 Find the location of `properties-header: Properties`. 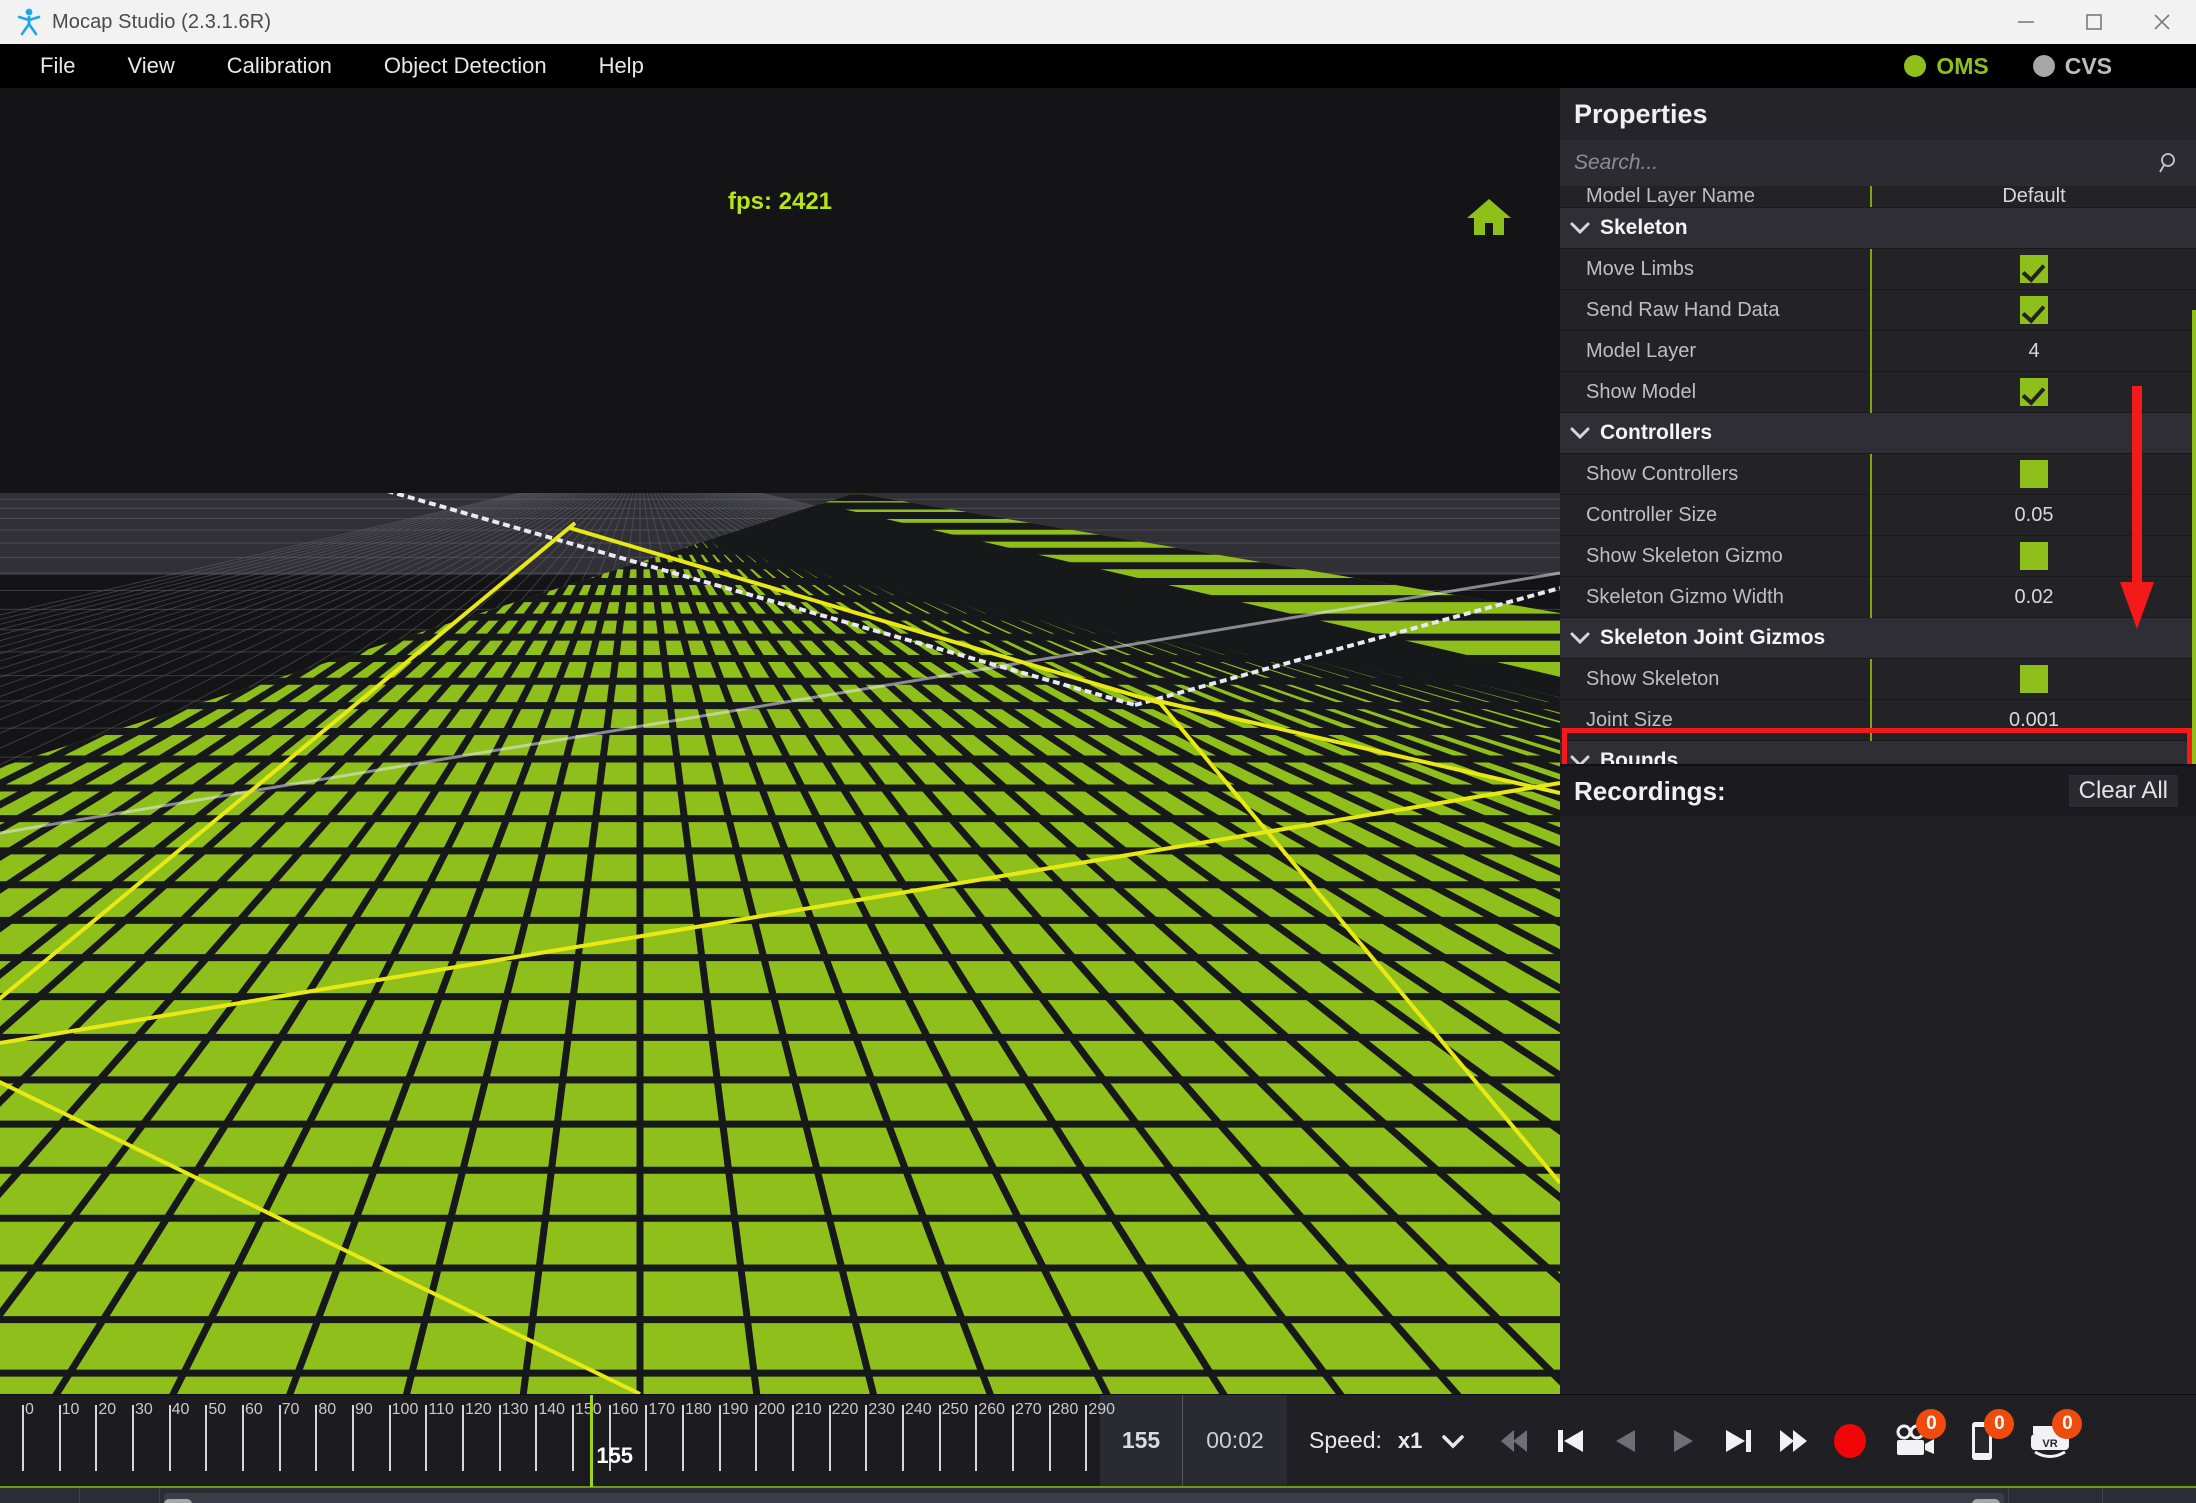

properties-header: Properties is located at coordinates (1878, 114).